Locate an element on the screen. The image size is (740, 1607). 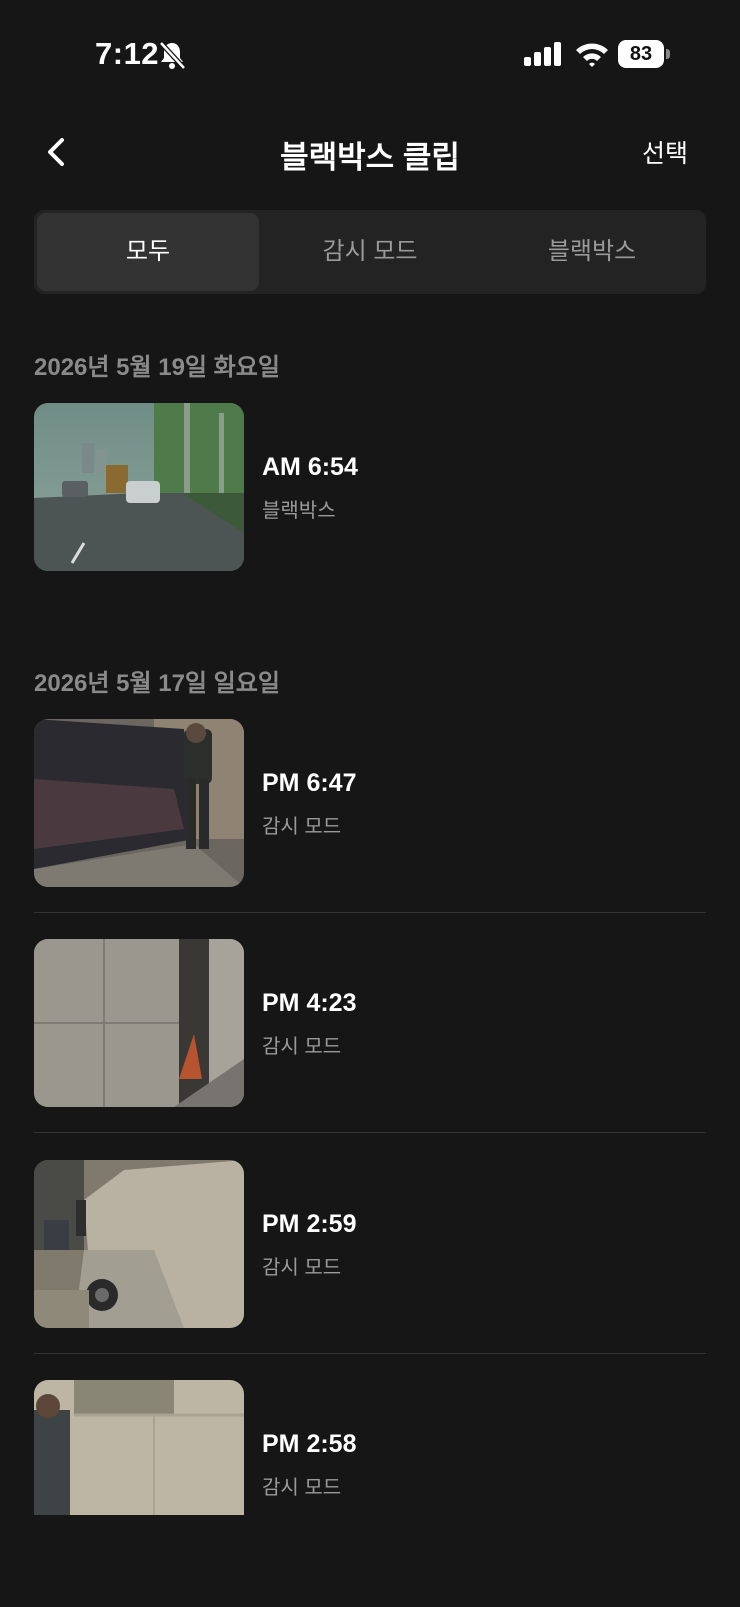
tab-dashcam: 블랙박스 is located at coordinates (592, 252).